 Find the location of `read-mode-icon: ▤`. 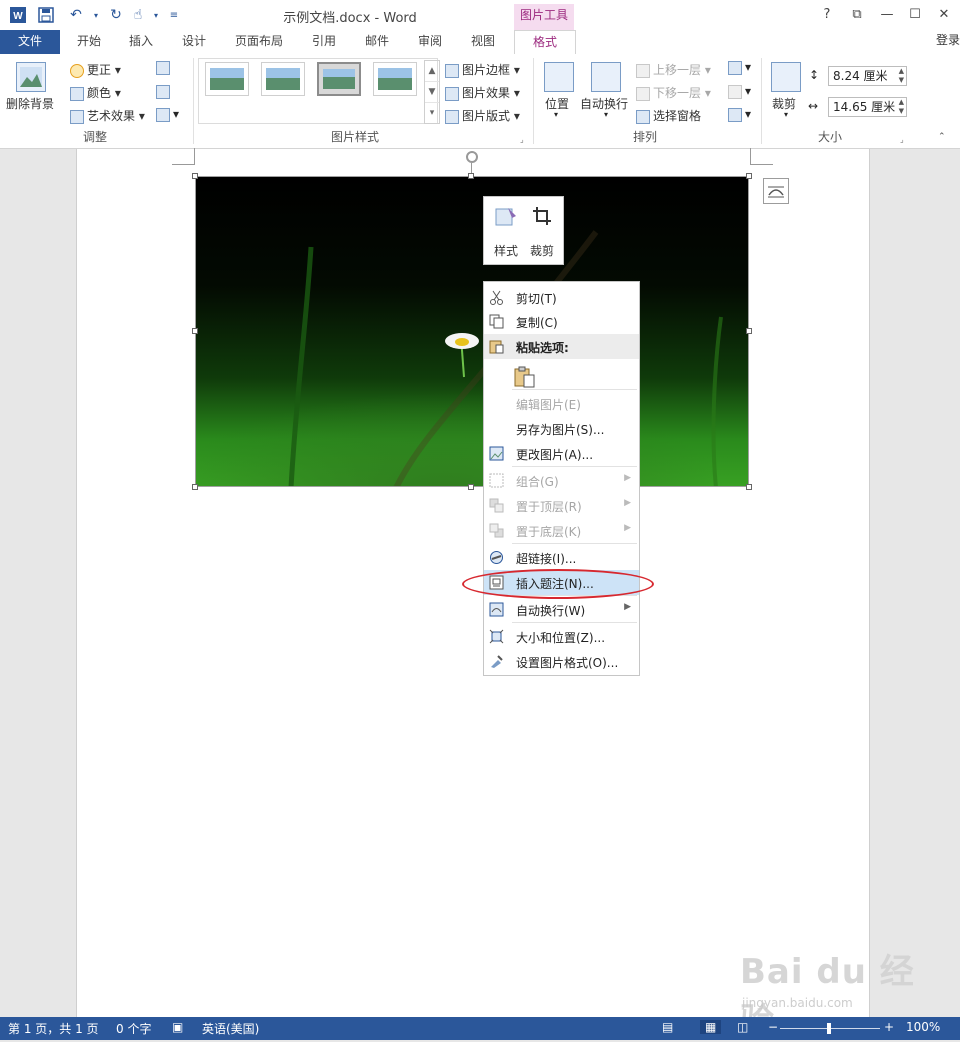

read-mode-icon: ▤ is located at coordinates (667, 1027).